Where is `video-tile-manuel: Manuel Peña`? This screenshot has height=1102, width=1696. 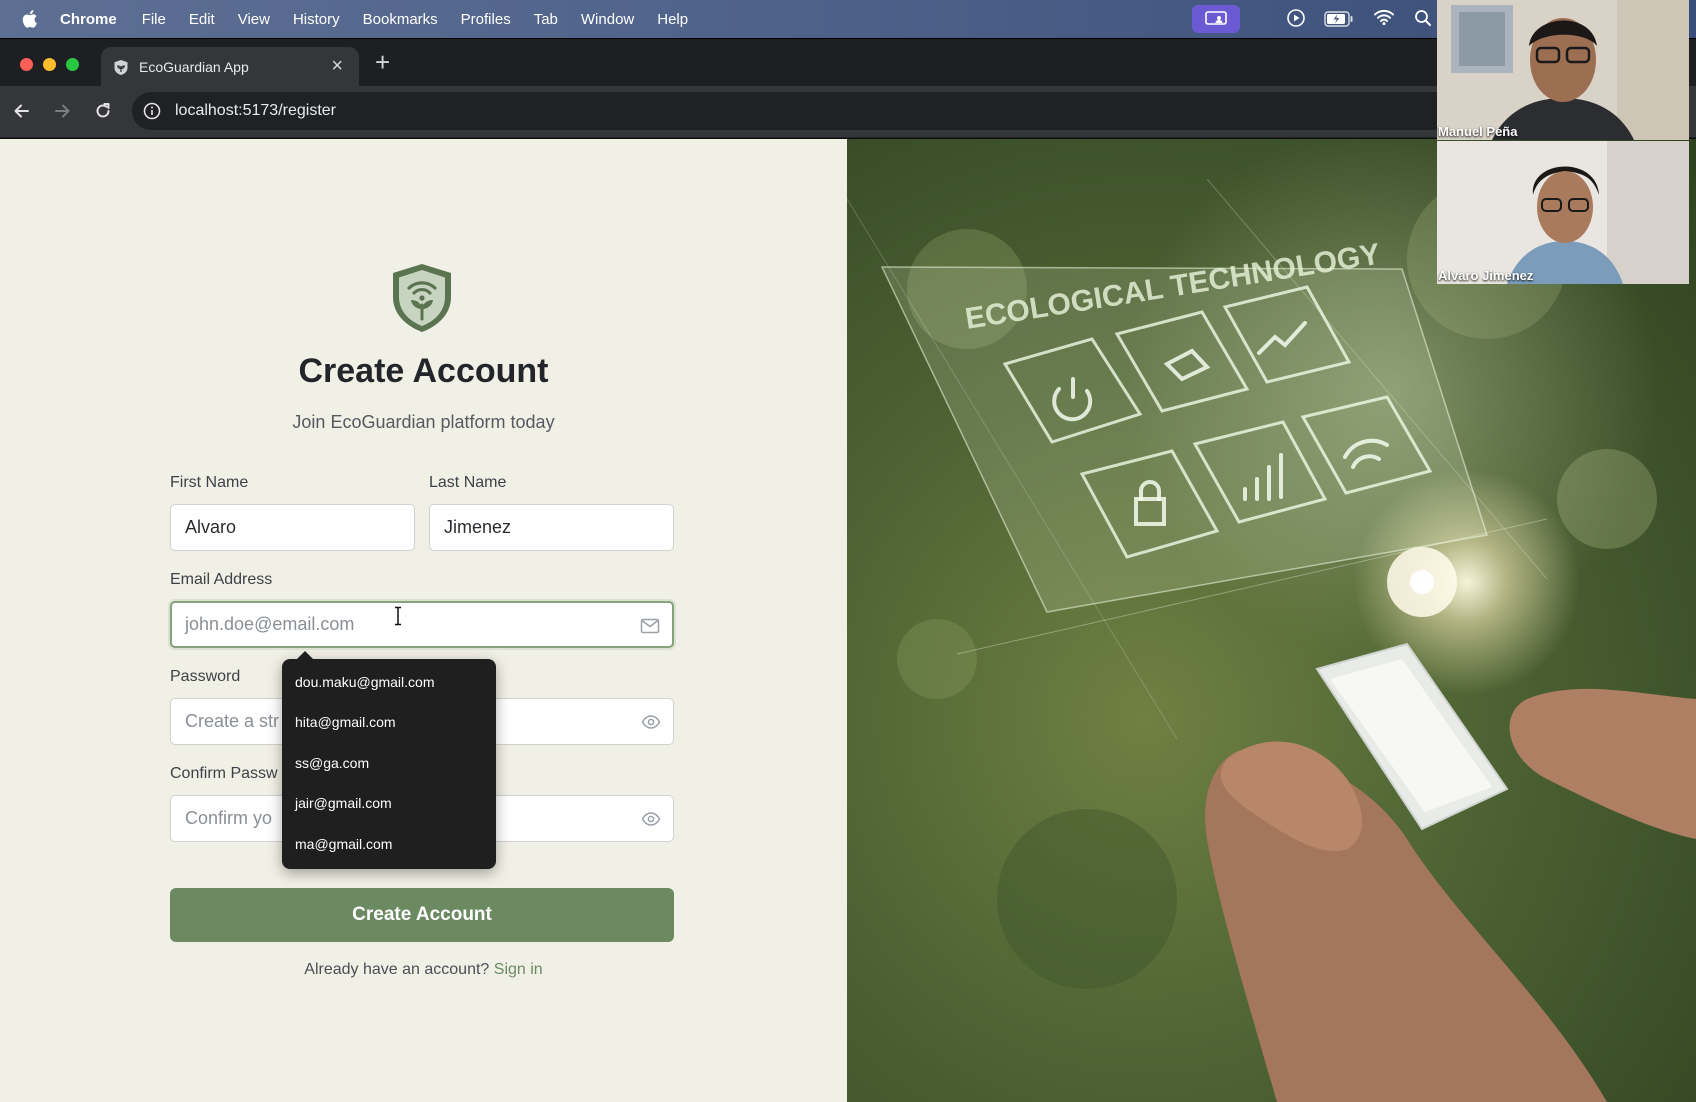
video-tile-manuel: Manuel Peña is located at coordinates (1563, 70).